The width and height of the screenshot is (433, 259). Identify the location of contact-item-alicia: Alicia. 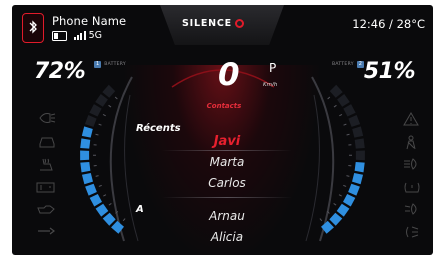
(227, 237).